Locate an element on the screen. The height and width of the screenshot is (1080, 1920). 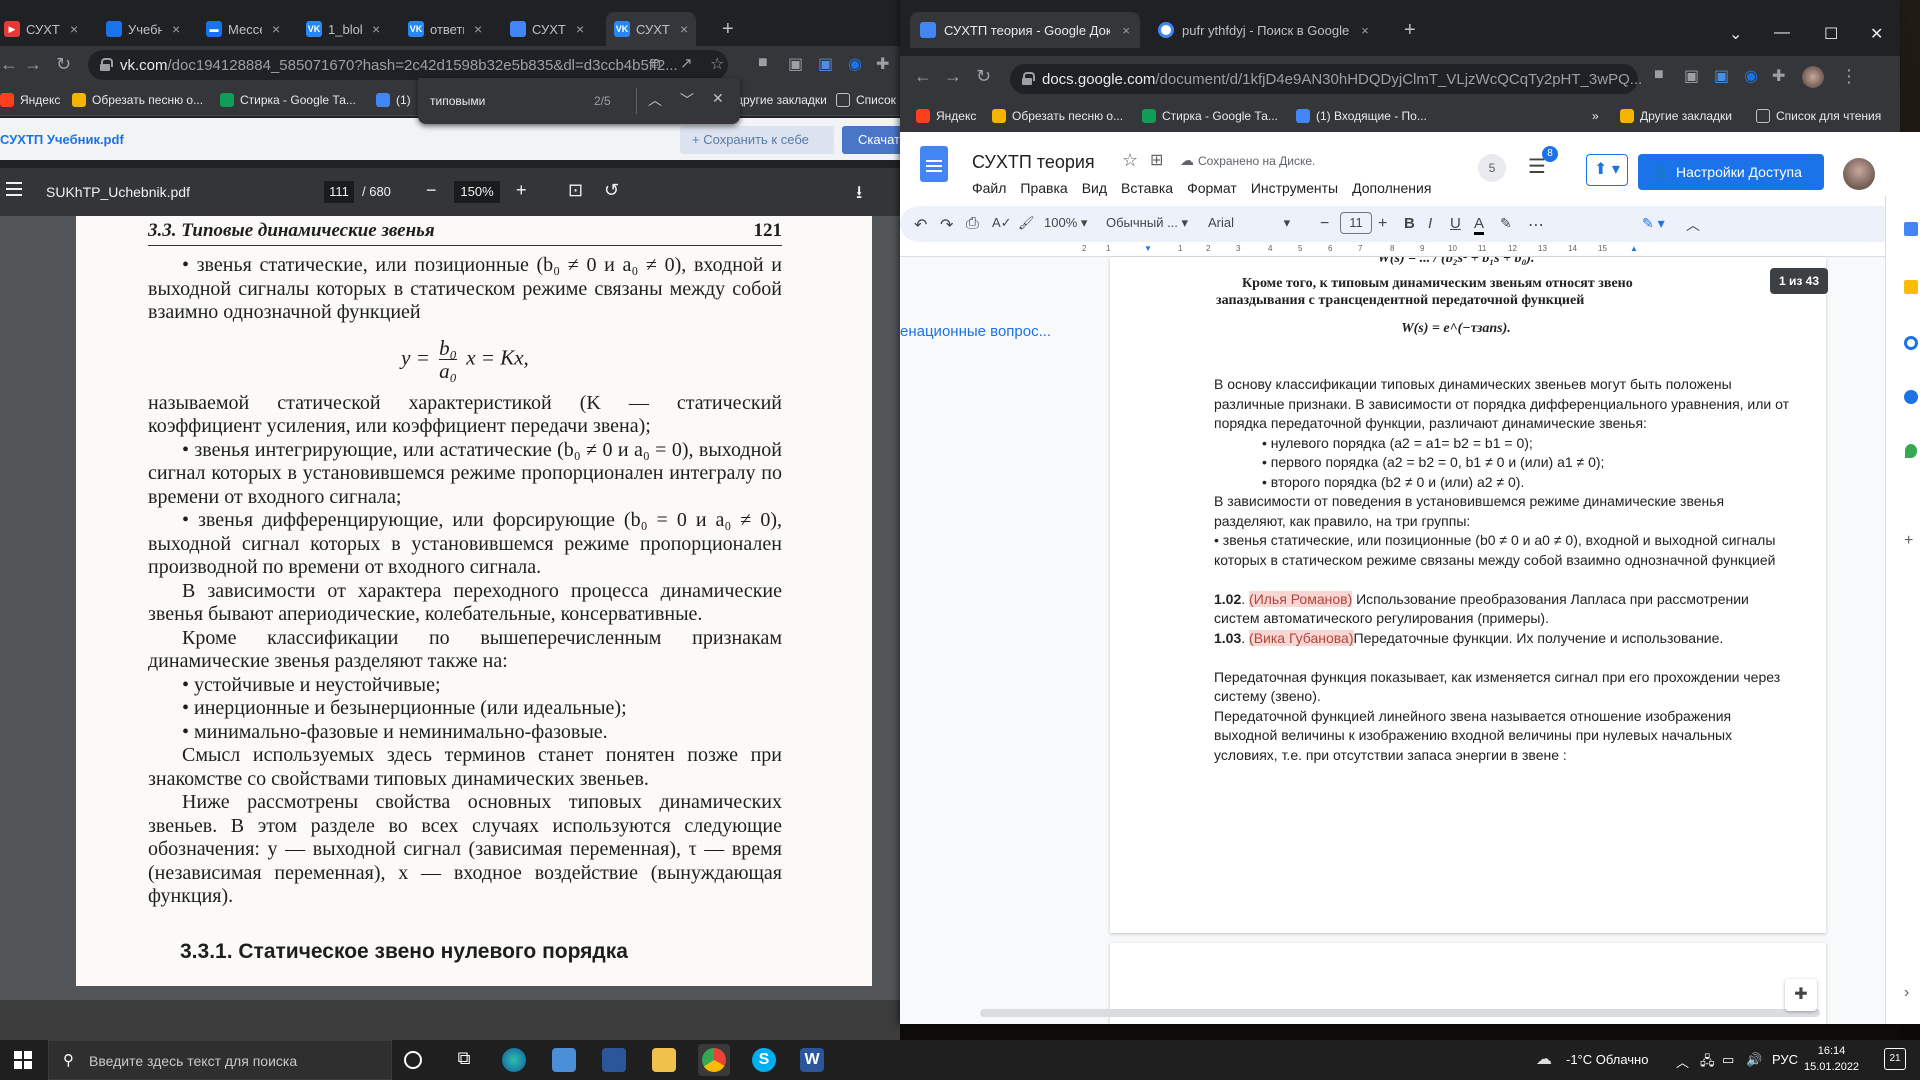
weather-icon: ☁ is located at coordinates (1544, 1059).